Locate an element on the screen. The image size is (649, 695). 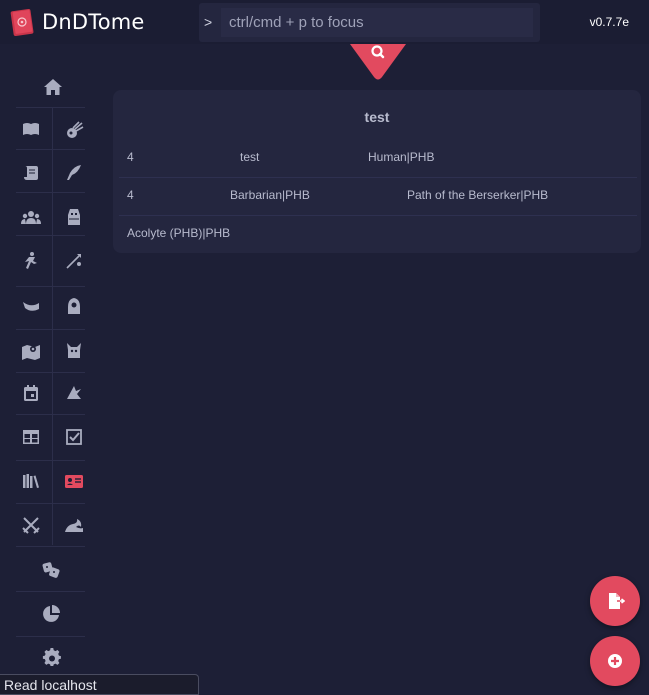
import-button is located at coordinates (615, 601).